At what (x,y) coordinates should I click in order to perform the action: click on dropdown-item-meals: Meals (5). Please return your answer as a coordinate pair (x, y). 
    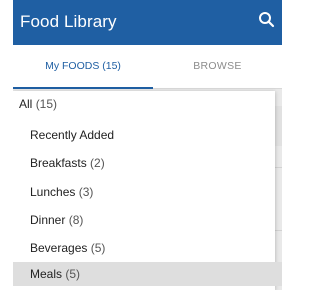
    Looking at the image, I should click on (147, 274).